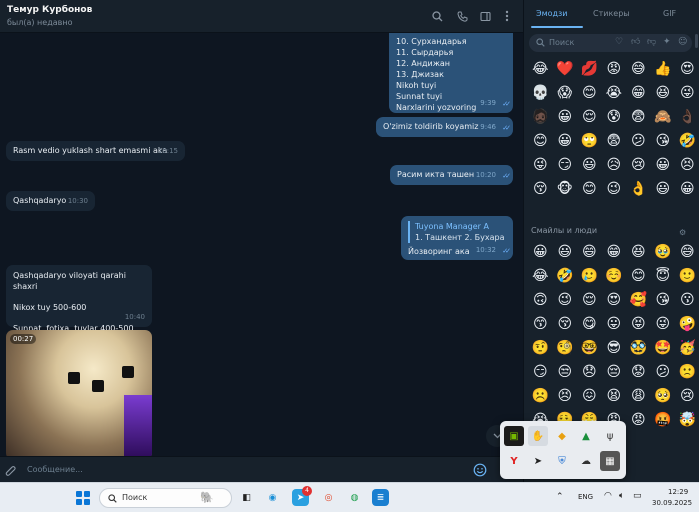 The image size is (699, 512). Describe the element at coordinates (565, 189) in the screenshot. I see `emoji-item: 🐵` at that location.